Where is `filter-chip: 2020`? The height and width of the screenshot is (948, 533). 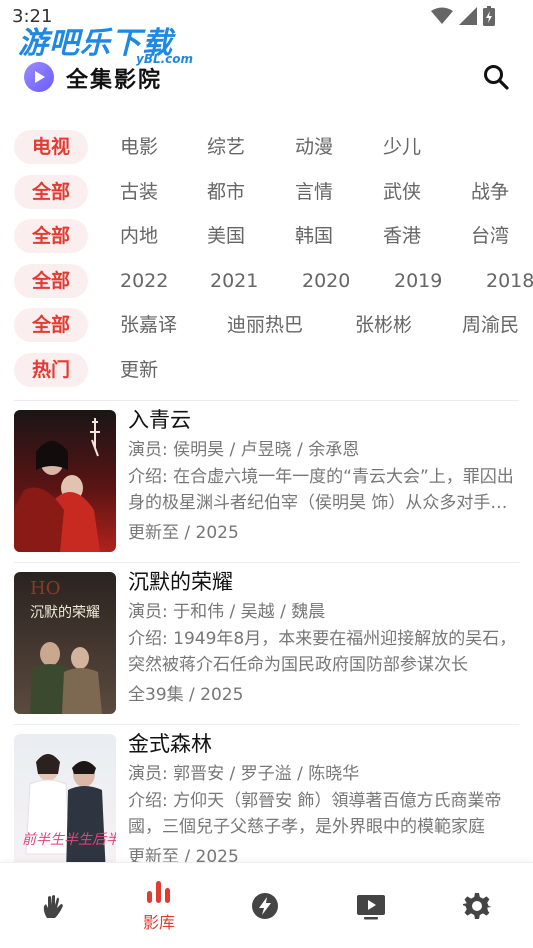
filter-chip: 2020 is located at coordinates (326, 281).